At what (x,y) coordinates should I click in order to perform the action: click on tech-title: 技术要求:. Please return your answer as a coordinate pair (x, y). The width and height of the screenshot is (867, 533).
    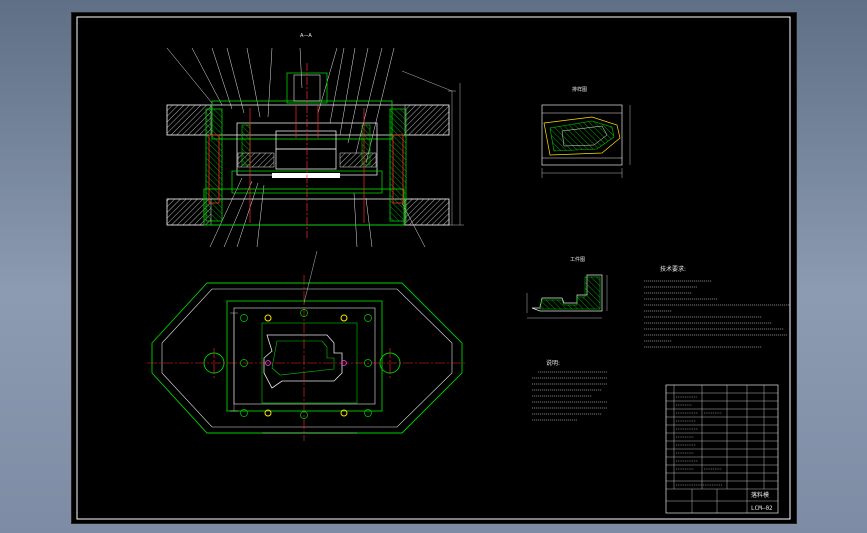
    Looking at the image, I should click on (673, 269).